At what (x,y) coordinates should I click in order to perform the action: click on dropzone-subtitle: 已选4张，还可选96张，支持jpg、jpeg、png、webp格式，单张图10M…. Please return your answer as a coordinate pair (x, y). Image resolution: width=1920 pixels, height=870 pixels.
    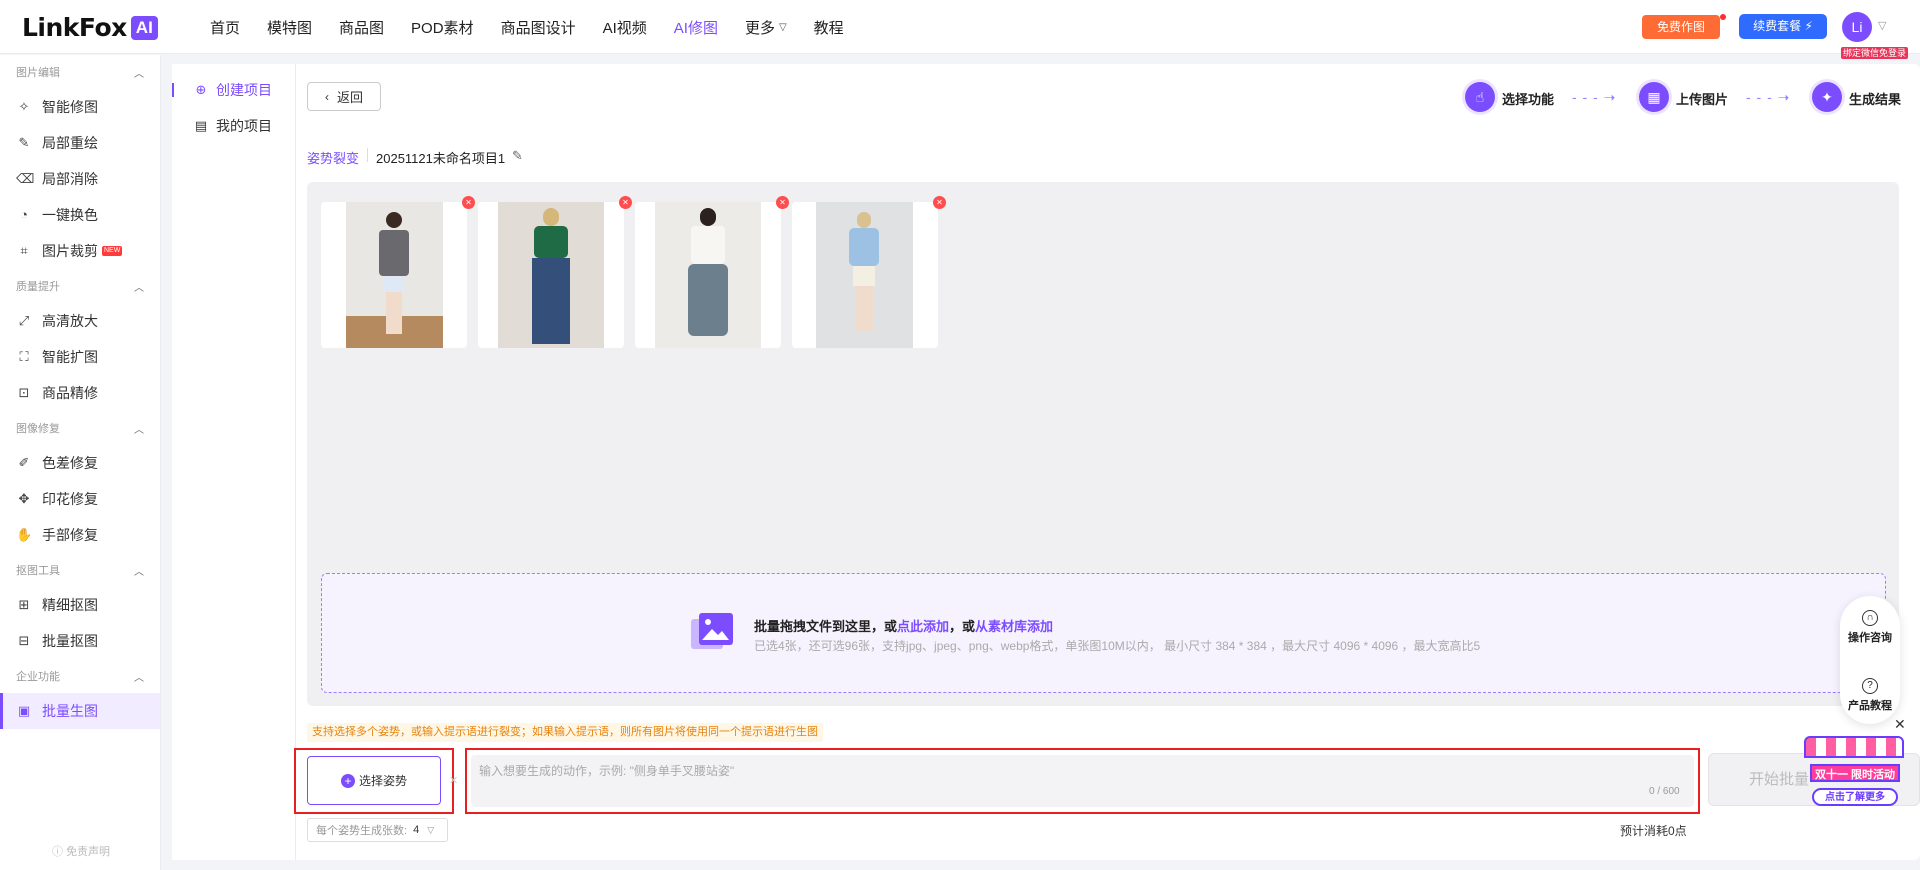
    Looking at the image, I should click on (1117, 646).